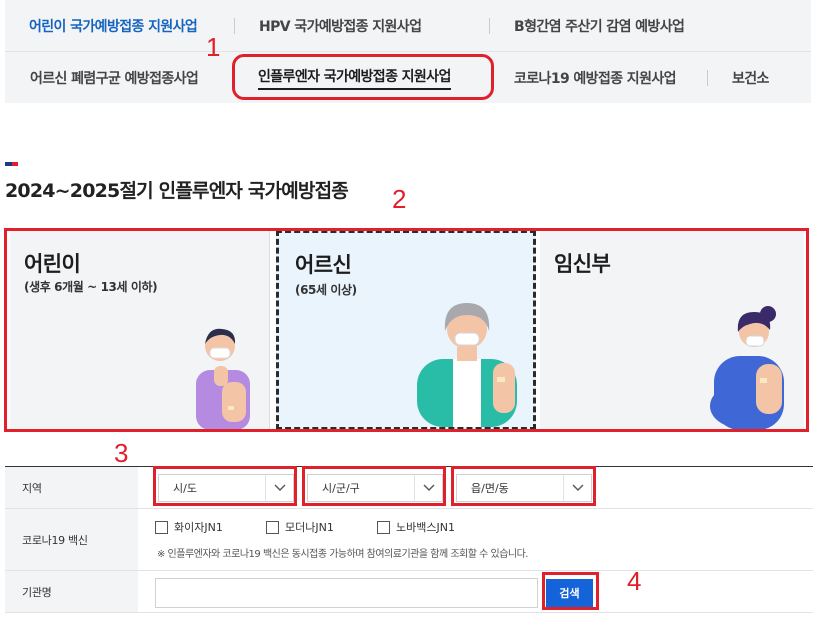  Describe the element at coordinates (71, 591) in the screenshot. I see `institution-label: 기관명` at that location.